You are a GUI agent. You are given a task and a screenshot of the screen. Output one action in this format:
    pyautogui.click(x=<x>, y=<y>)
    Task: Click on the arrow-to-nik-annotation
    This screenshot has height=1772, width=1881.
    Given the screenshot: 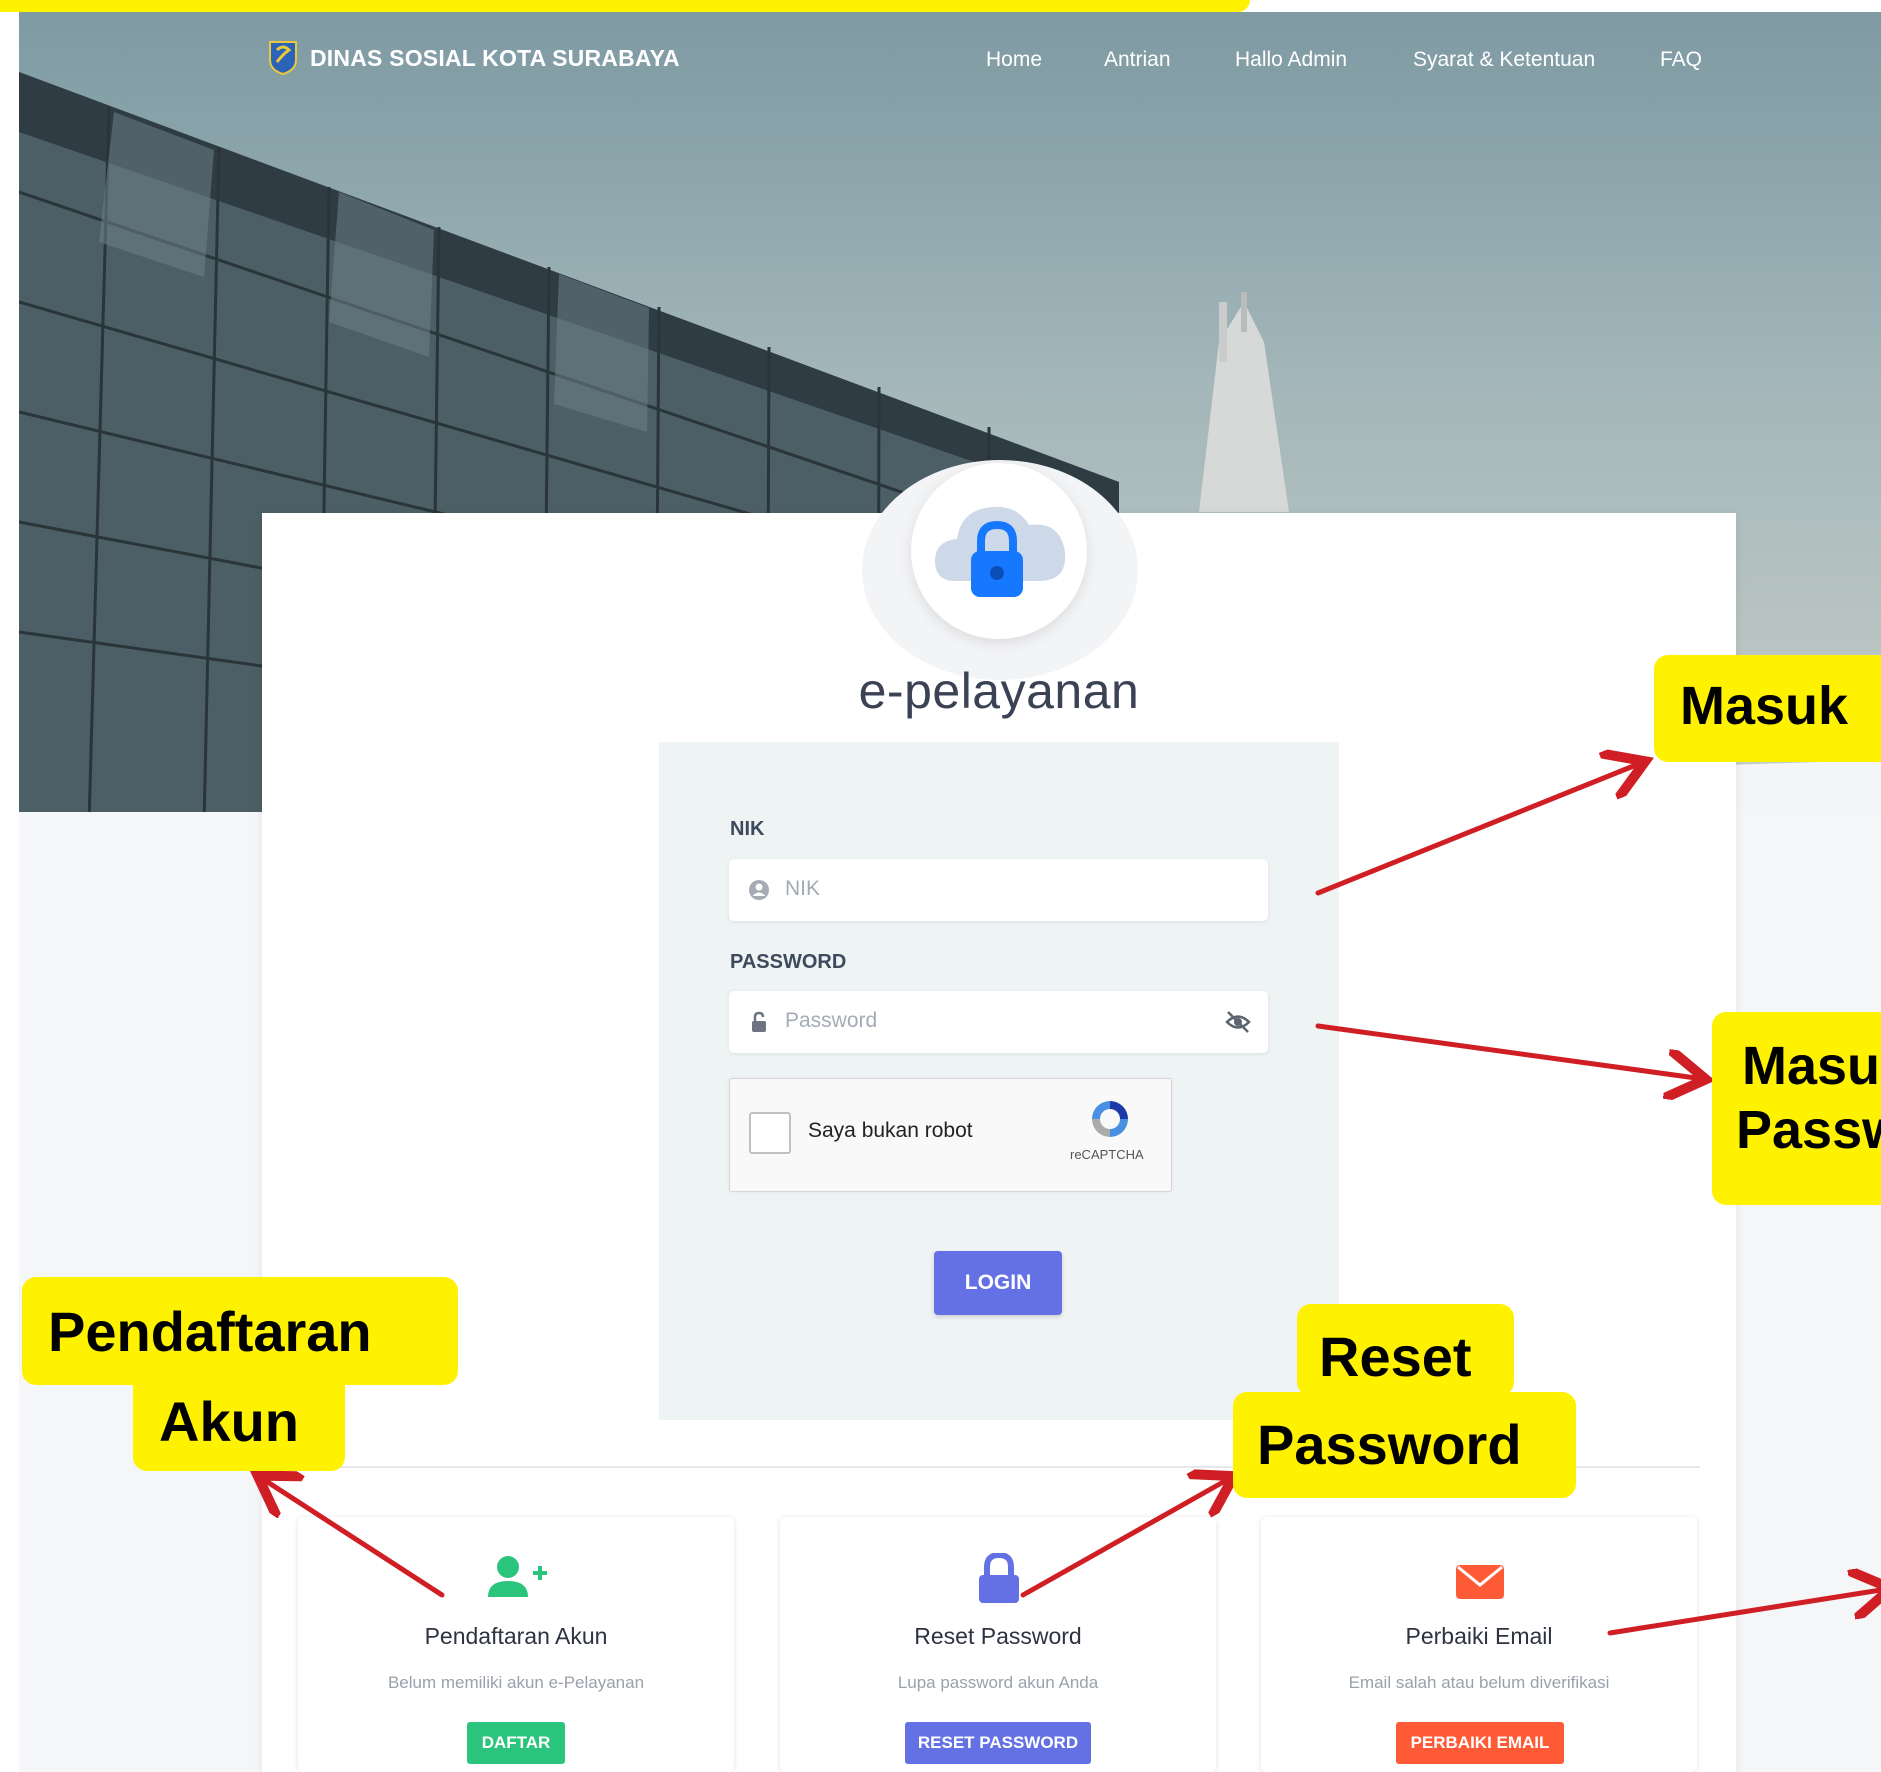 What is the action you would take?
    pyautogui.click(x=1475, y=830)
    